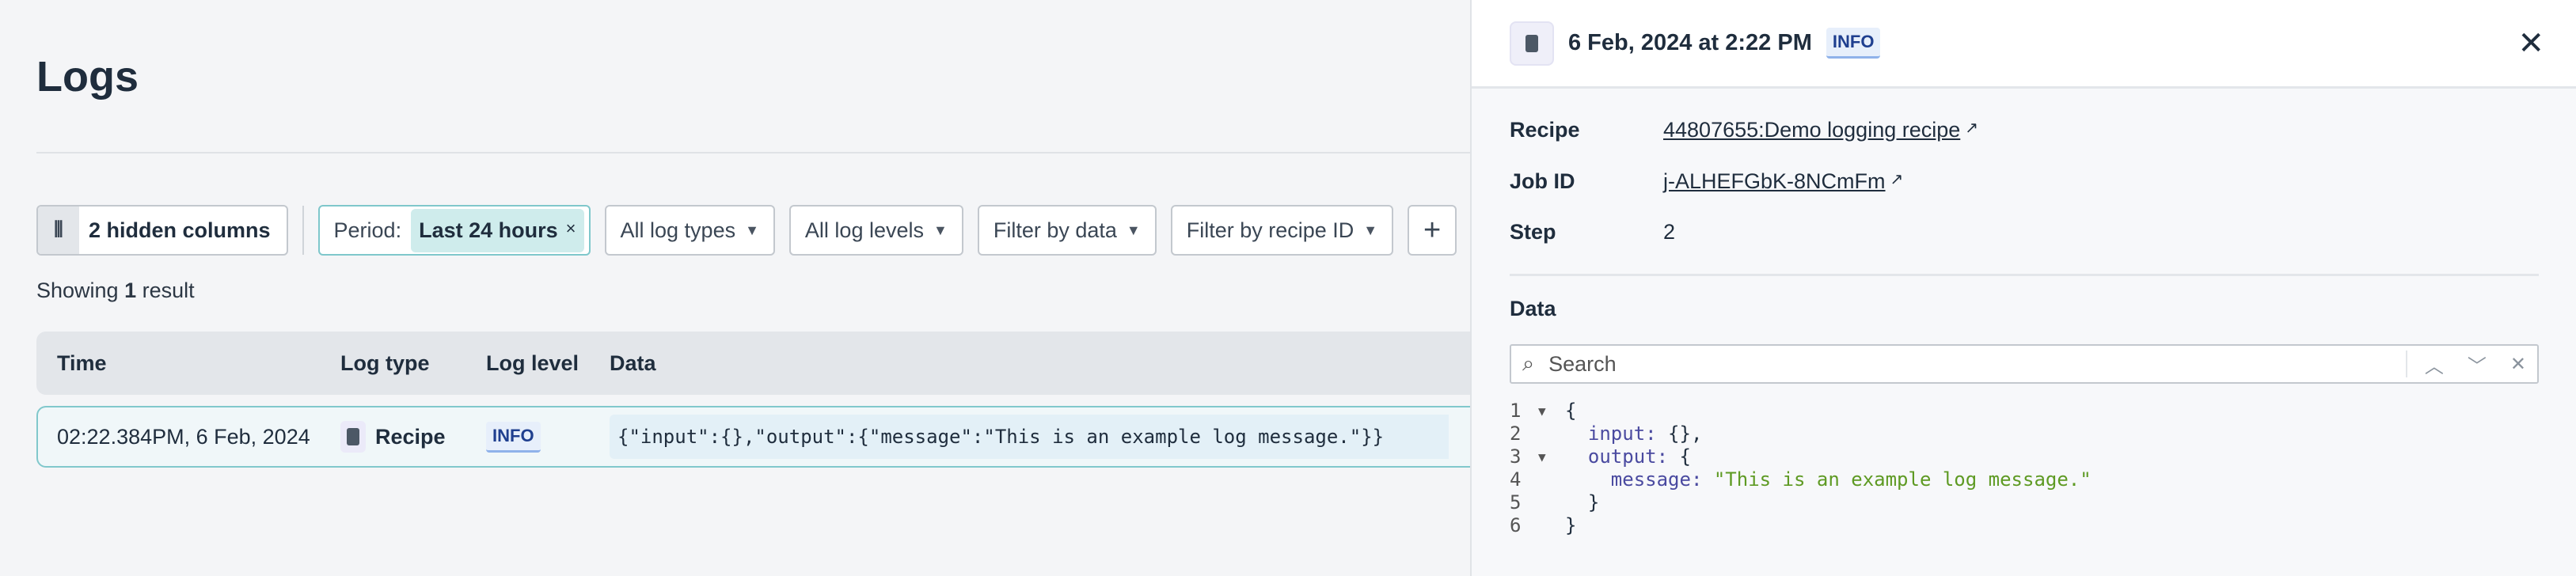 The width and height of the screenshot is (2576, 576). Describe the element at coordinates (532, 363) in the screenshot. I see `column-log-level: Log level` at that location.